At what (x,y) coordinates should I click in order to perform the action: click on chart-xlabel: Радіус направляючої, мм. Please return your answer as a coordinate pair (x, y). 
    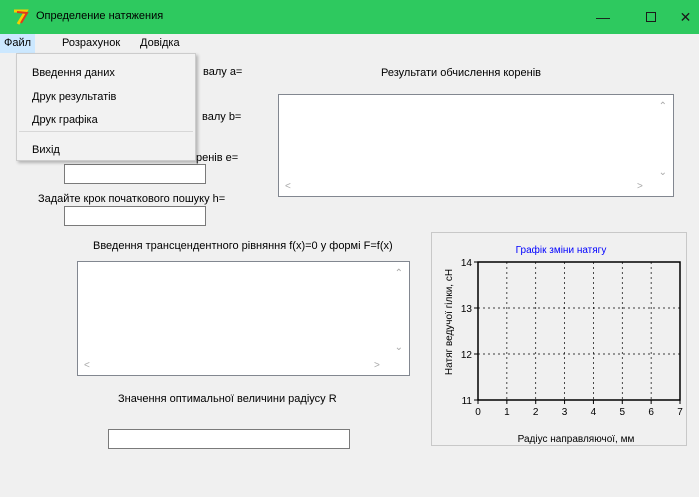
    Looking at the image, I should click on (576, 439).